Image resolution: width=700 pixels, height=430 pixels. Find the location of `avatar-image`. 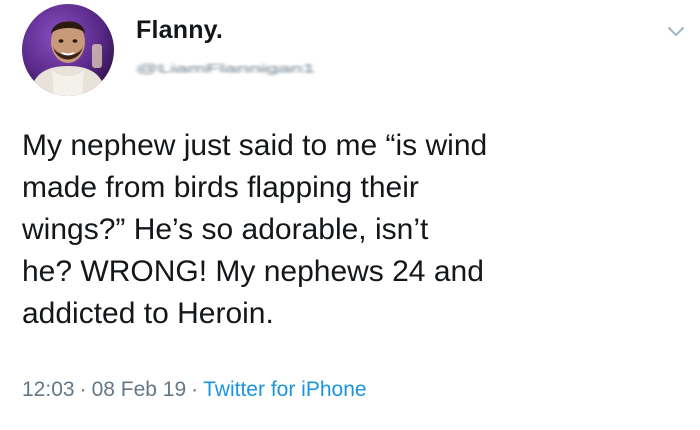

avatar-image is located at coordinates (68, 50).